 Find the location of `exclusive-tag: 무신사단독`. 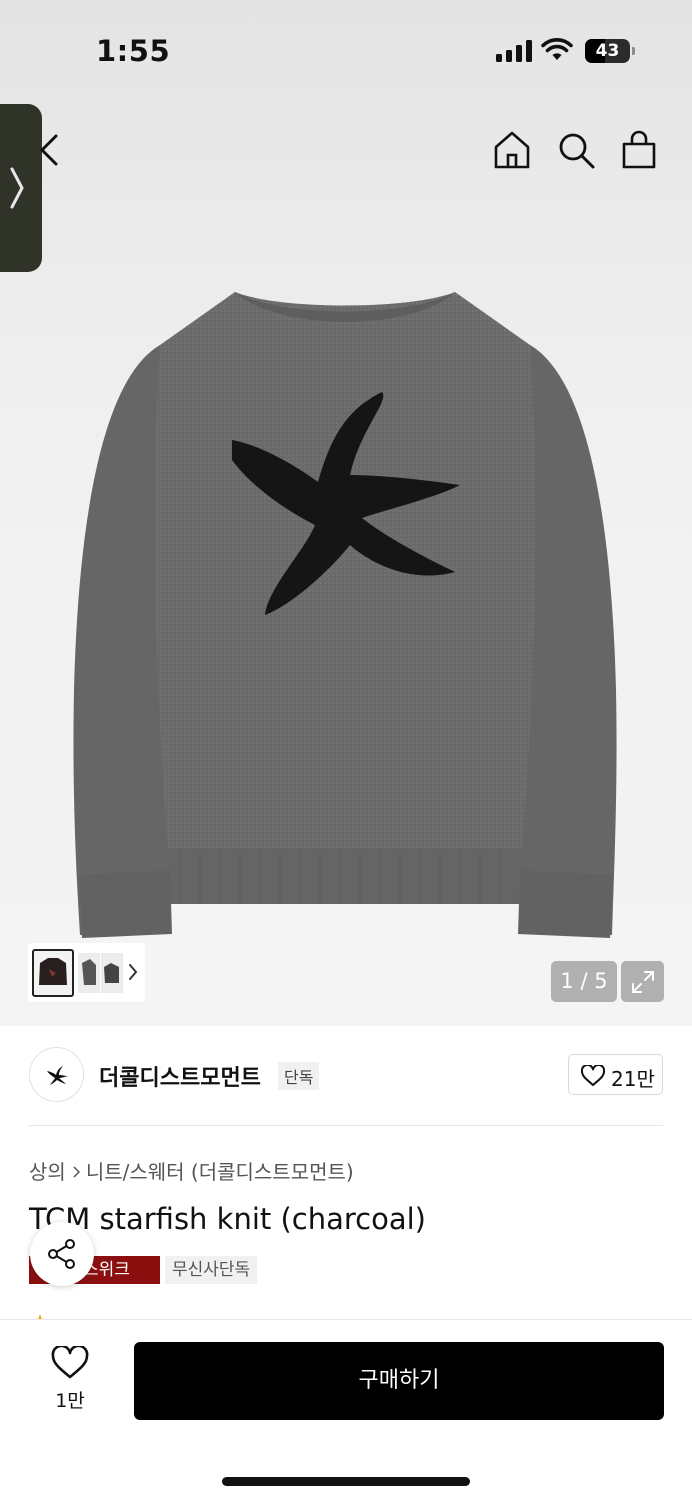

exclusive-tag: 무신사단독 is located at coordinates (211, 1270).